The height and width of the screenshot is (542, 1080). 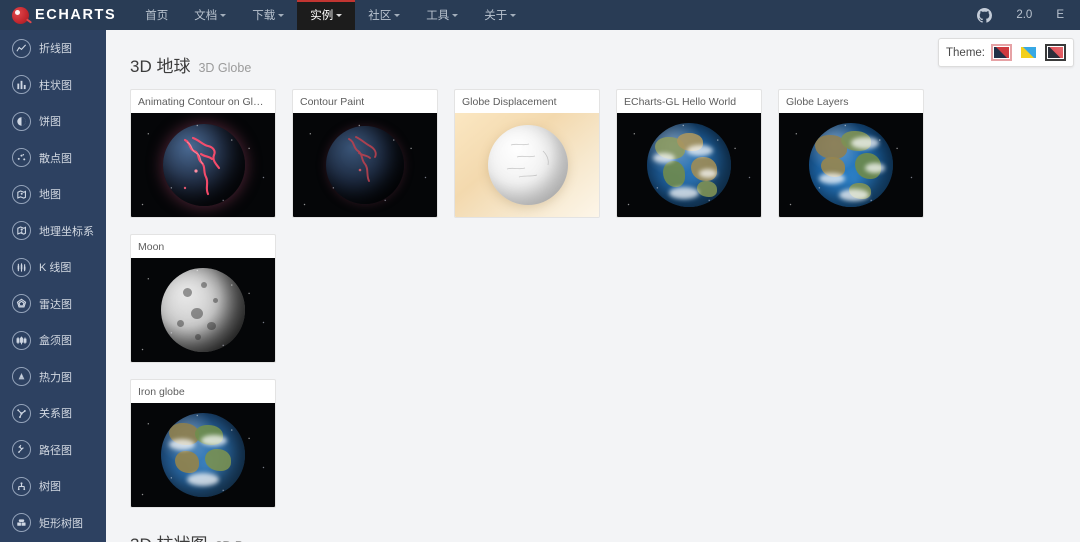 I want to click on sidebar-item-radar: 雷达图, so click(x=53, y=304).